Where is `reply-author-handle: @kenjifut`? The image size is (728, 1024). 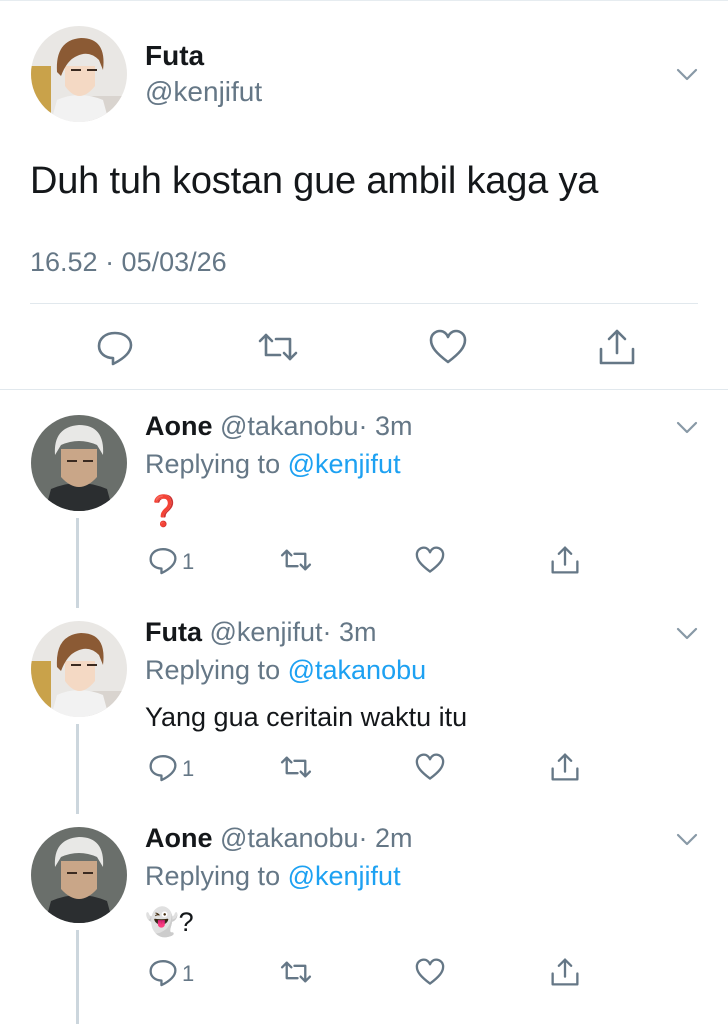
reply-author-handle: @kenjifut is located at coordinates (266, 632).